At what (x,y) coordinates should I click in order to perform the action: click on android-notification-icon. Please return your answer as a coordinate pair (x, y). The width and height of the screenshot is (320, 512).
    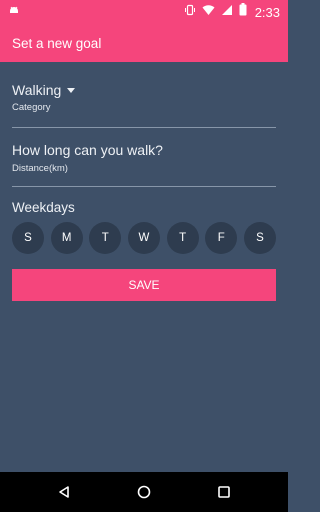
    Looking at the image, I should click on (14, 12).